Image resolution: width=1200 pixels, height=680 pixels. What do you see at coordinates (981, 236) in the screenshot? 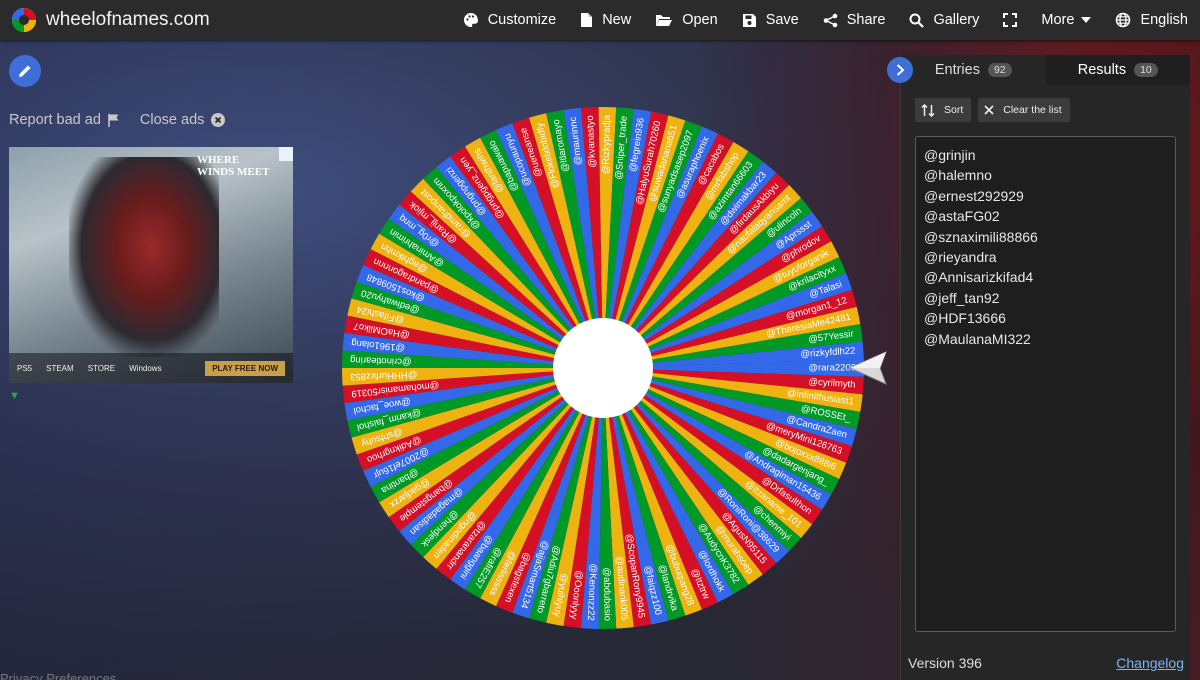
I see `list-item: @sznaximili88866` at bounding box center [981, 236].